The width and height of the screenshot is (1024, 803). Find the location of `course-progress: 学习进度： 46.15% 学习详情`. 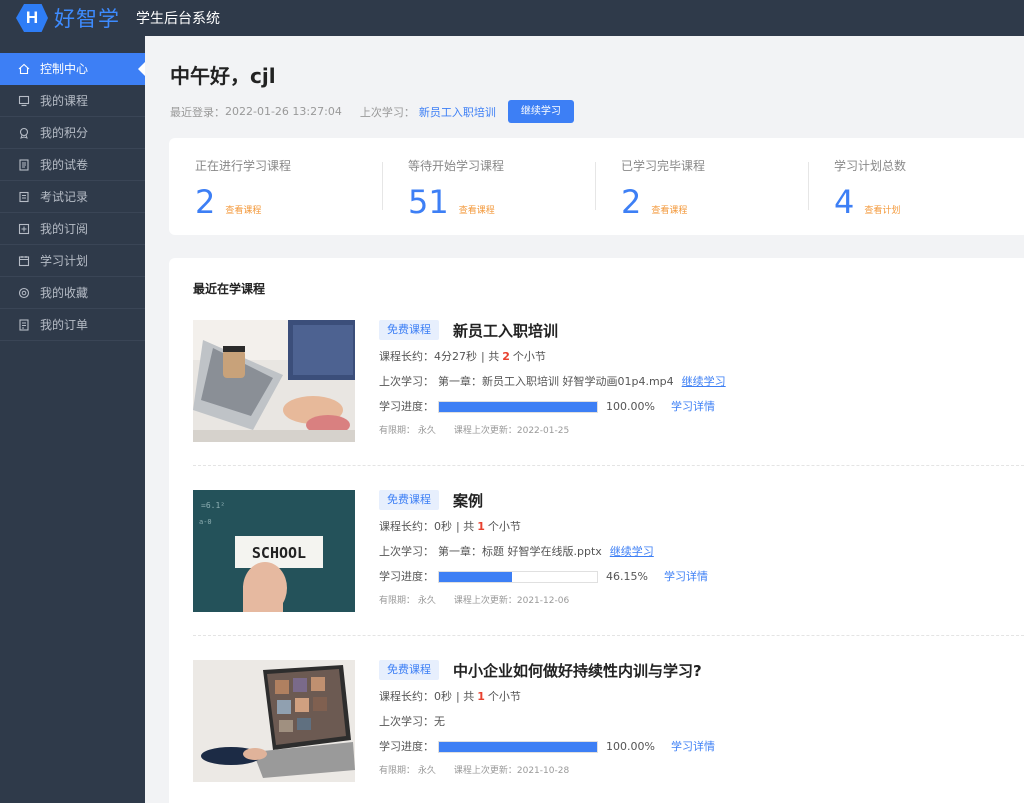

course-progress: 学习进度： 46.15% 学习详情 is located at coordinates (543, 576).